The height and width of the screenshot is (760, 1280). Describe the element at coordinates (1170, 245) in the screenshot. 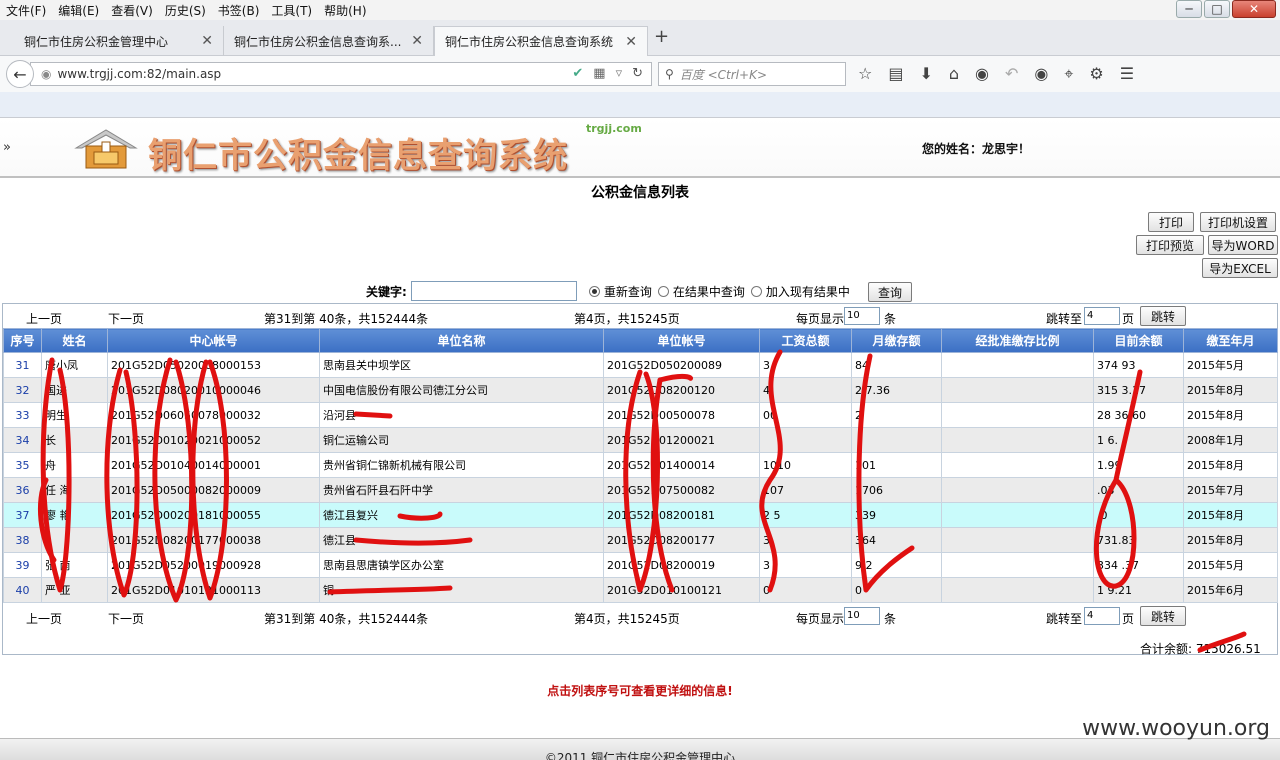

I see `print-preview-button: 打印预览` at that location.